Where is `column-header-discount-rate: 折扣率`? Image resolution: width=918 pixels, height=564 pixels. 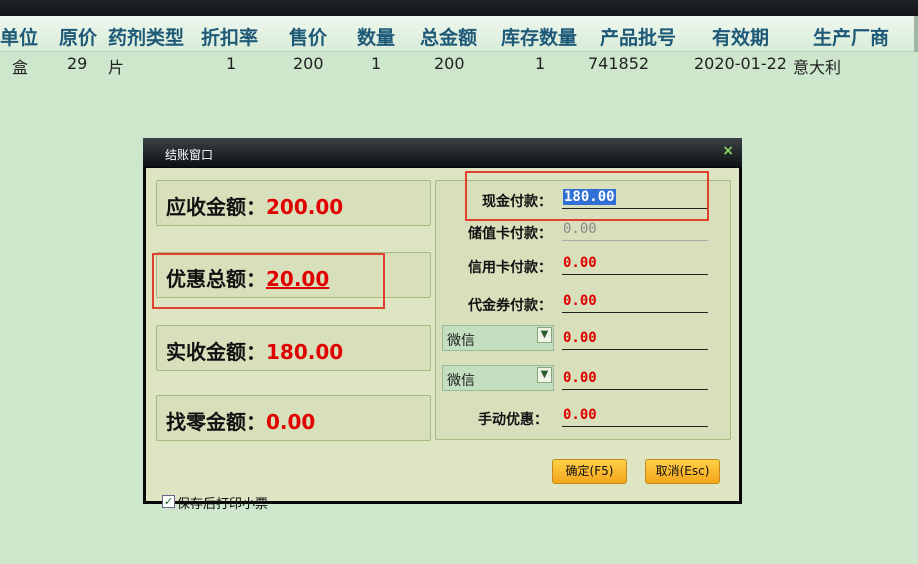 column-header-discount-rate: 折扣率 is located at coordinates (229, 36).